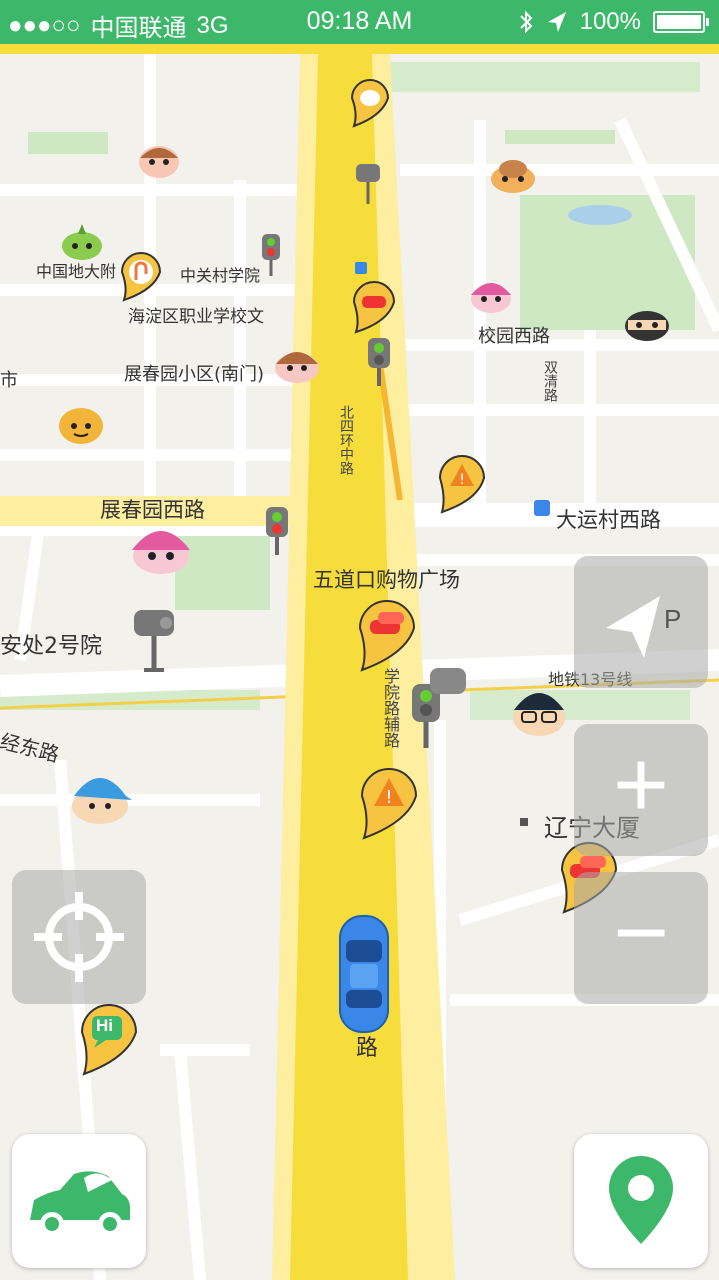  What do you see at coordinates (681, 22) in the screenshot?
I see `battery-icon` at bounding box center [681, 22].